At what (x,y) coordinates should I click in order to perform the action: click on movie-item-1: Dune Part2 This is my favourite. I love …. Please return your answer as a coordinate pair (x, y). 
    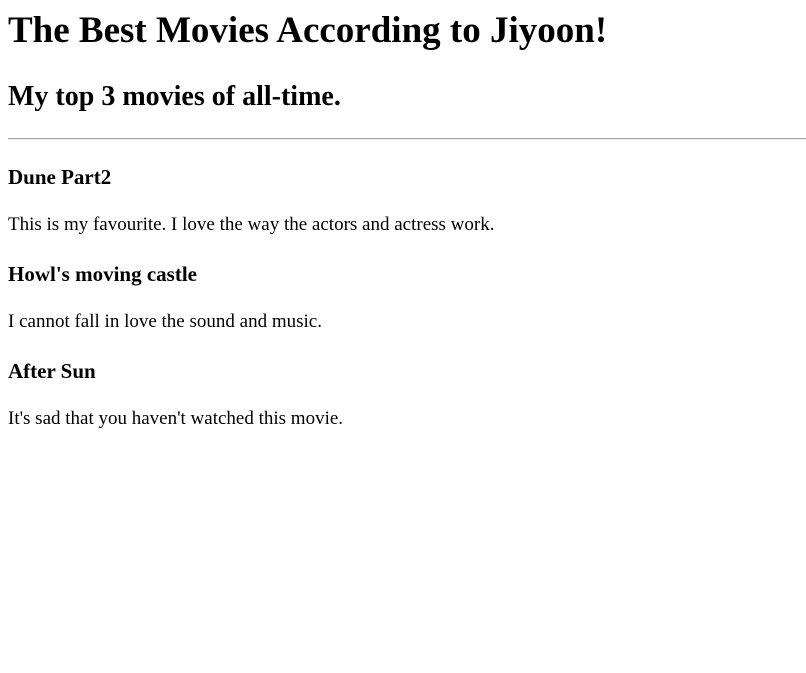
    Looking at the image, I should click on (403, 200).